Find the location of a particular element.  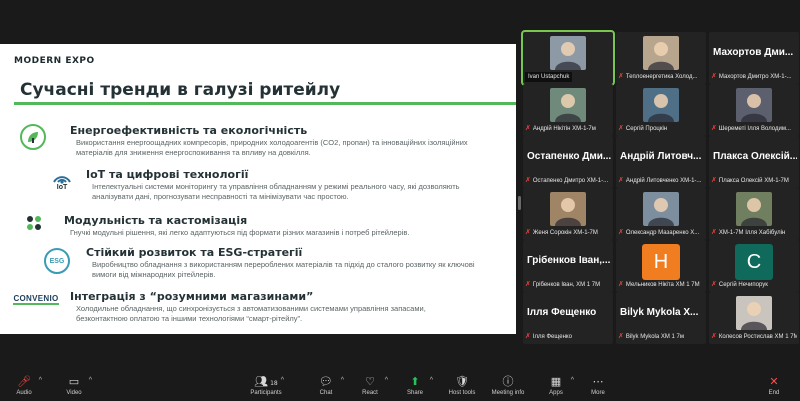

bullet-heading: Інтеграція з “розумними магазинами” is located at coordinates (192, 296).